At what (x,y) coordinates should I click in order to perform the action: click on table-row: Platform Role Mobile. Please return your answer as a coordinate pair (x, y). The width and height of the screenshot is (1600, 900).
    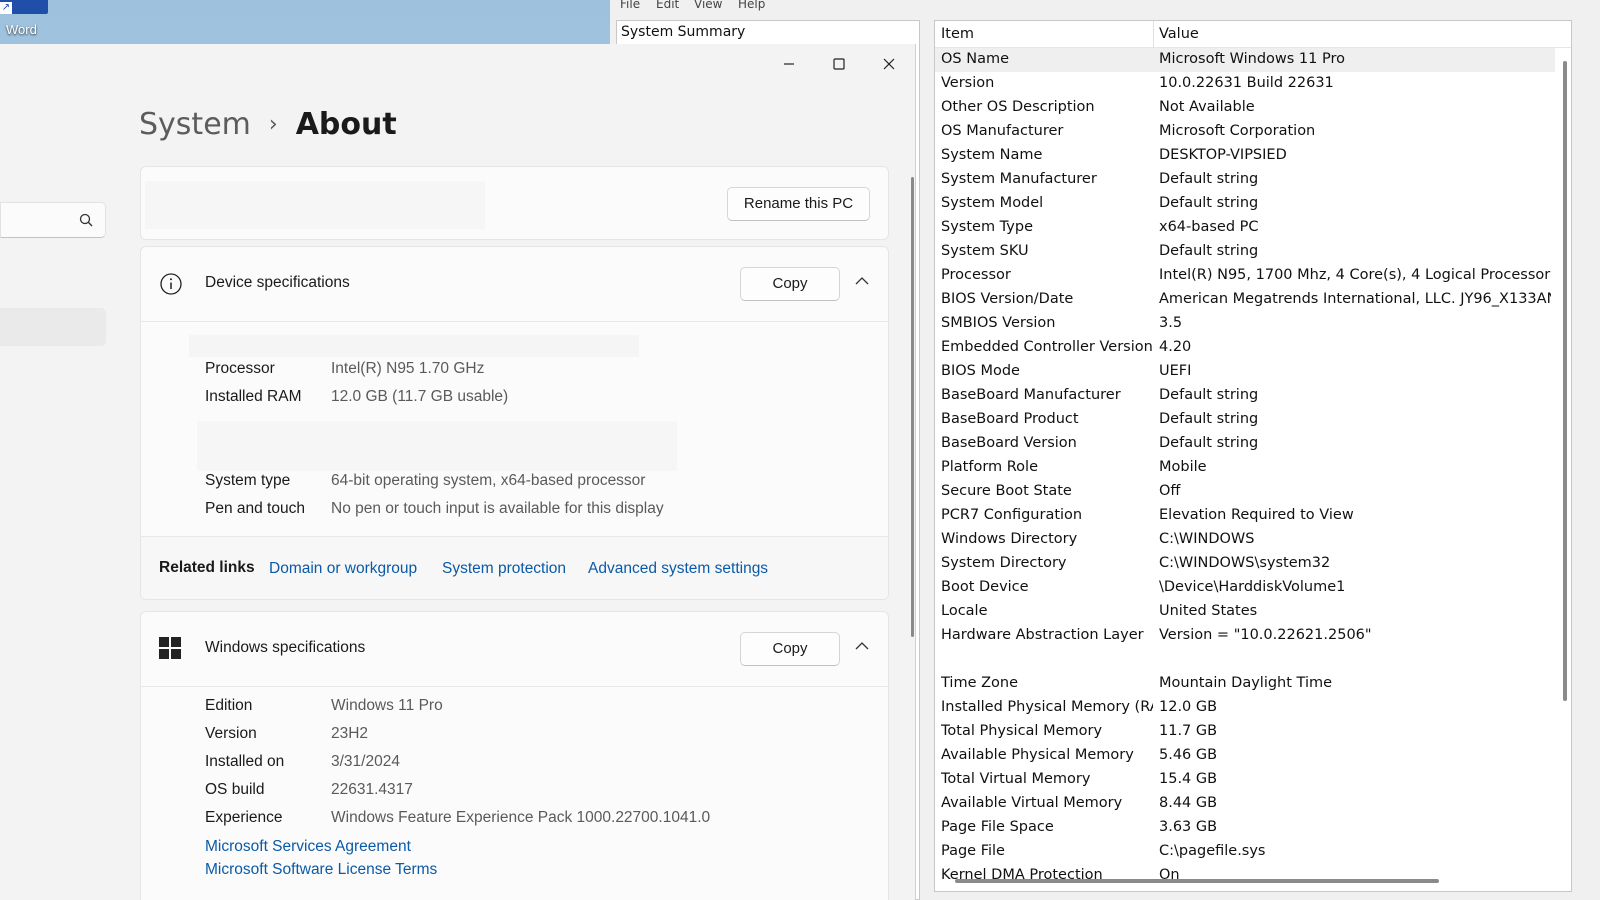
    Looking at the image, I should click on (1245, 468).